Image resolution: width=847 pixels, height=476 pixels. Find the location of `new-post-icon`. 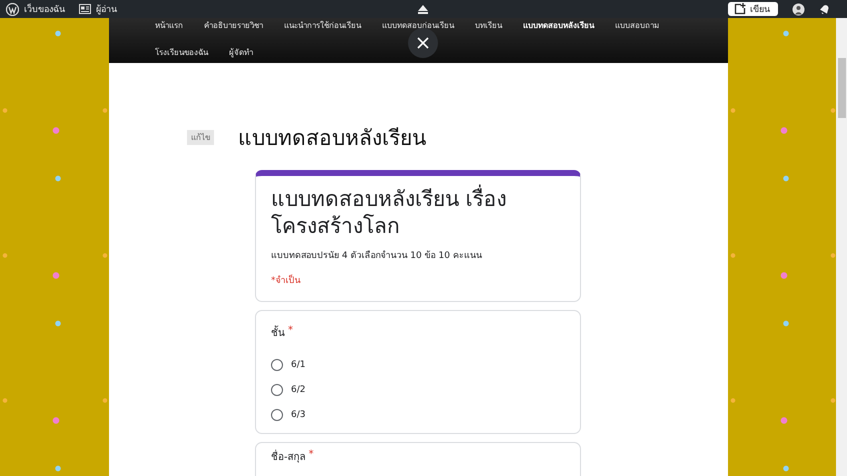

new-post-icon is located at coordinates (740, 9).